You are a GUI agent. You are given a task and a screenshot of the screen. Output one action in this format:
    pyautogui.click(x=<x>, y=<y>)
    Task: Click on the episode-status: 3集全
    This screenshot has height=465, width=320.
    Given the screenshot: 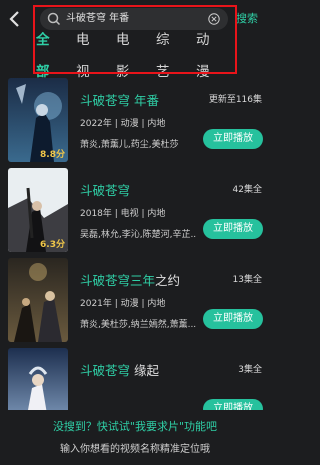 What is the action you would take?
    pyautogui.click(x=250, y=370)
    